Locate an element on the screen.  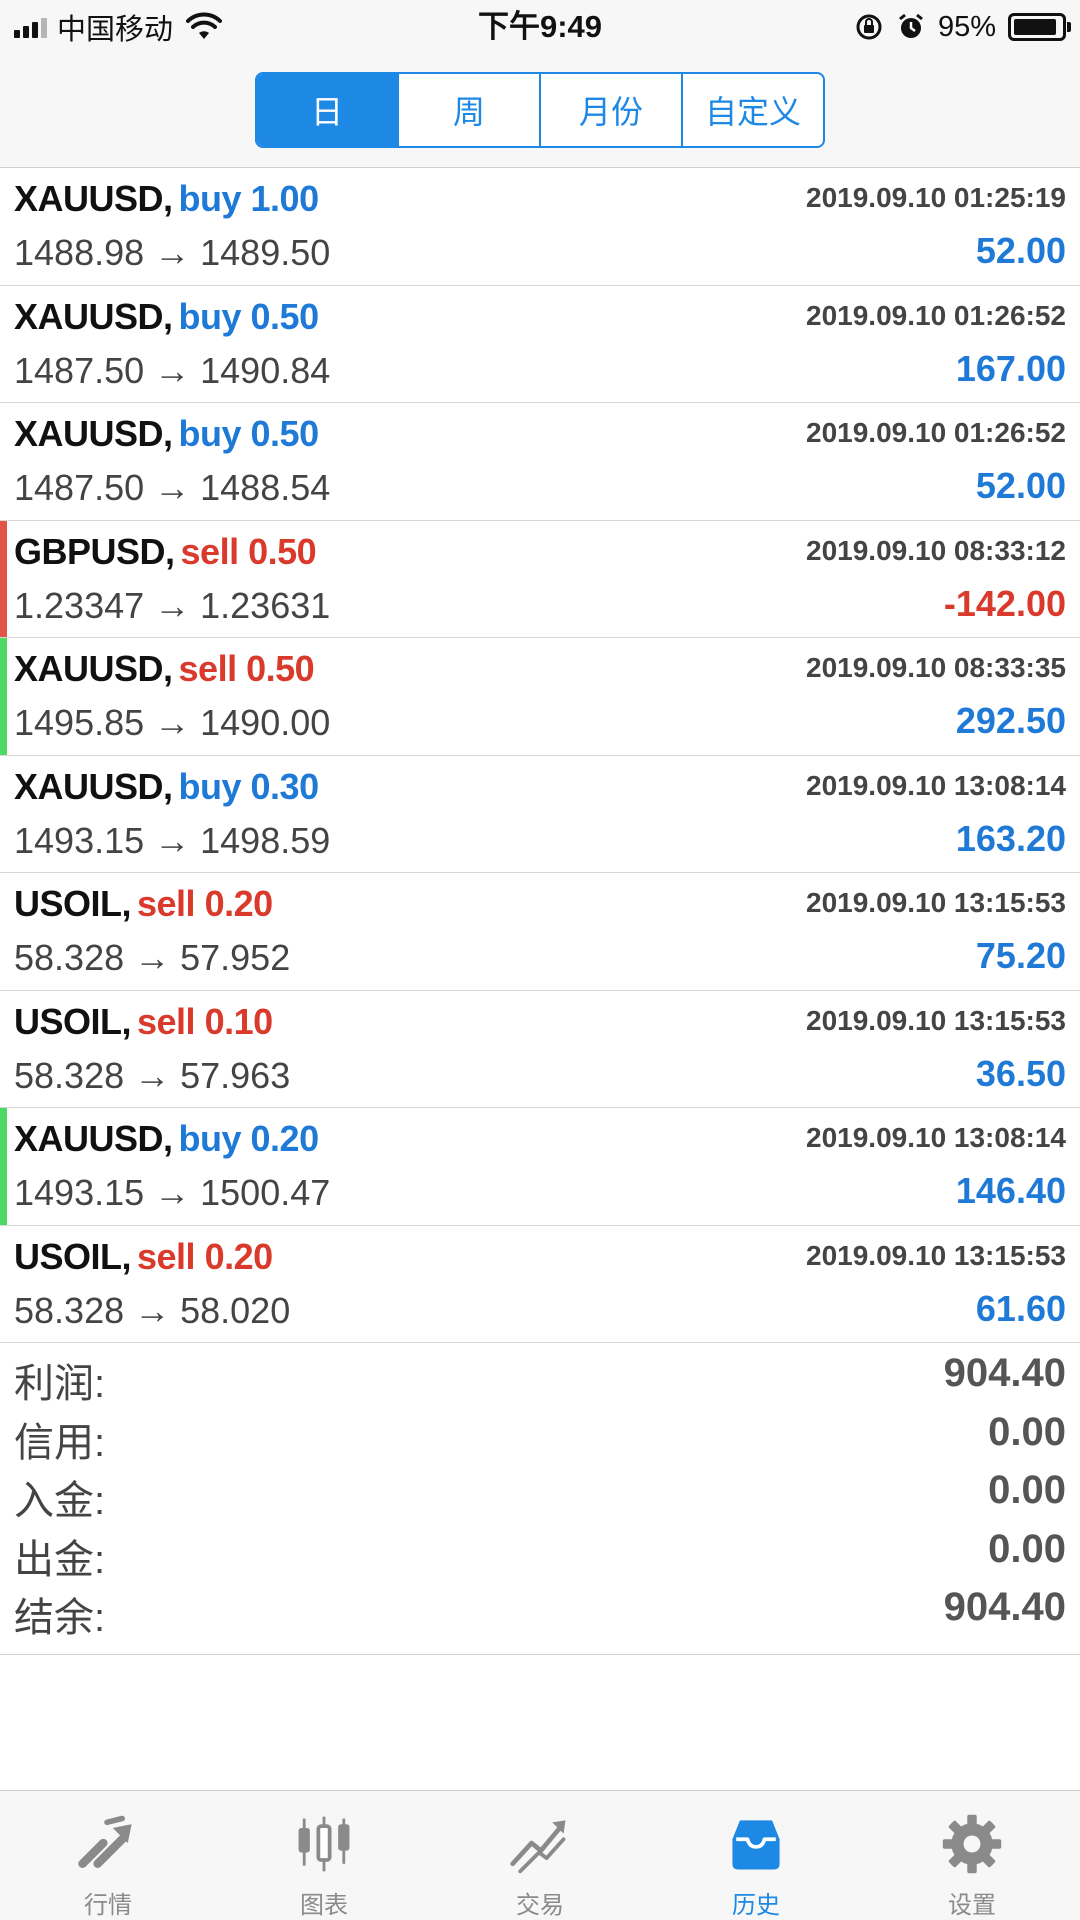
summary-label: 结余: is located at coordinates (60, 1618).